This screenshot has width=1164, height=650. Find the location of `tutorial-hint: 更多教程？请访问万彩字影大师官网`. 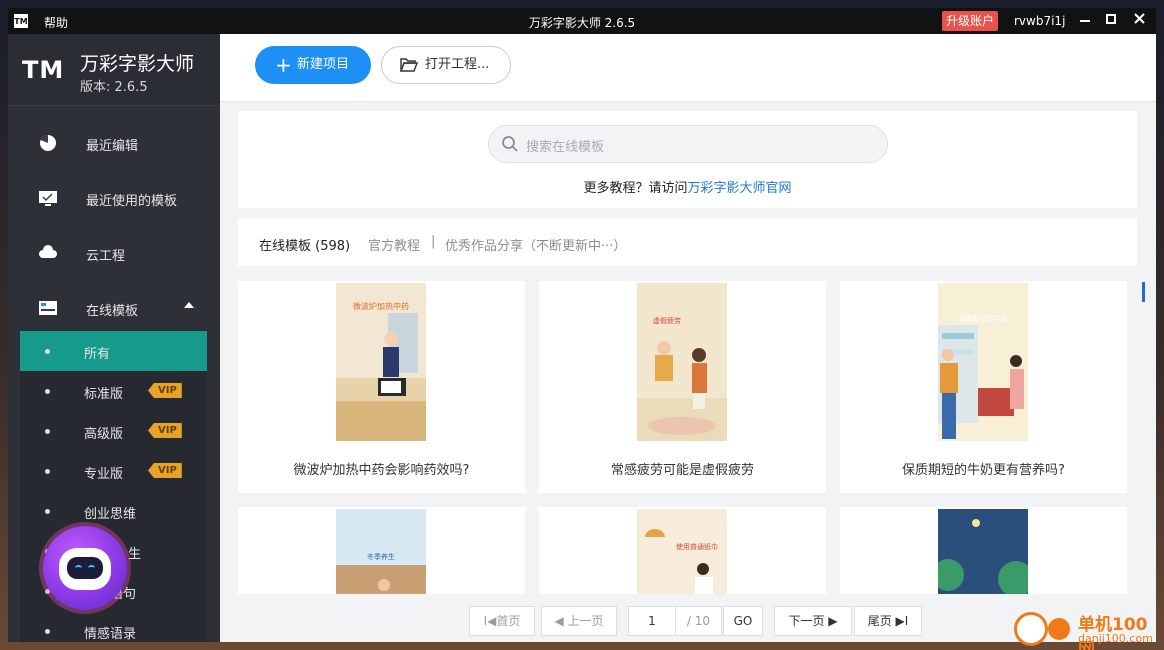

tutorial-hint: 更多教程？请访问万彩字影大师官网 is located at coordinates (687, 186).